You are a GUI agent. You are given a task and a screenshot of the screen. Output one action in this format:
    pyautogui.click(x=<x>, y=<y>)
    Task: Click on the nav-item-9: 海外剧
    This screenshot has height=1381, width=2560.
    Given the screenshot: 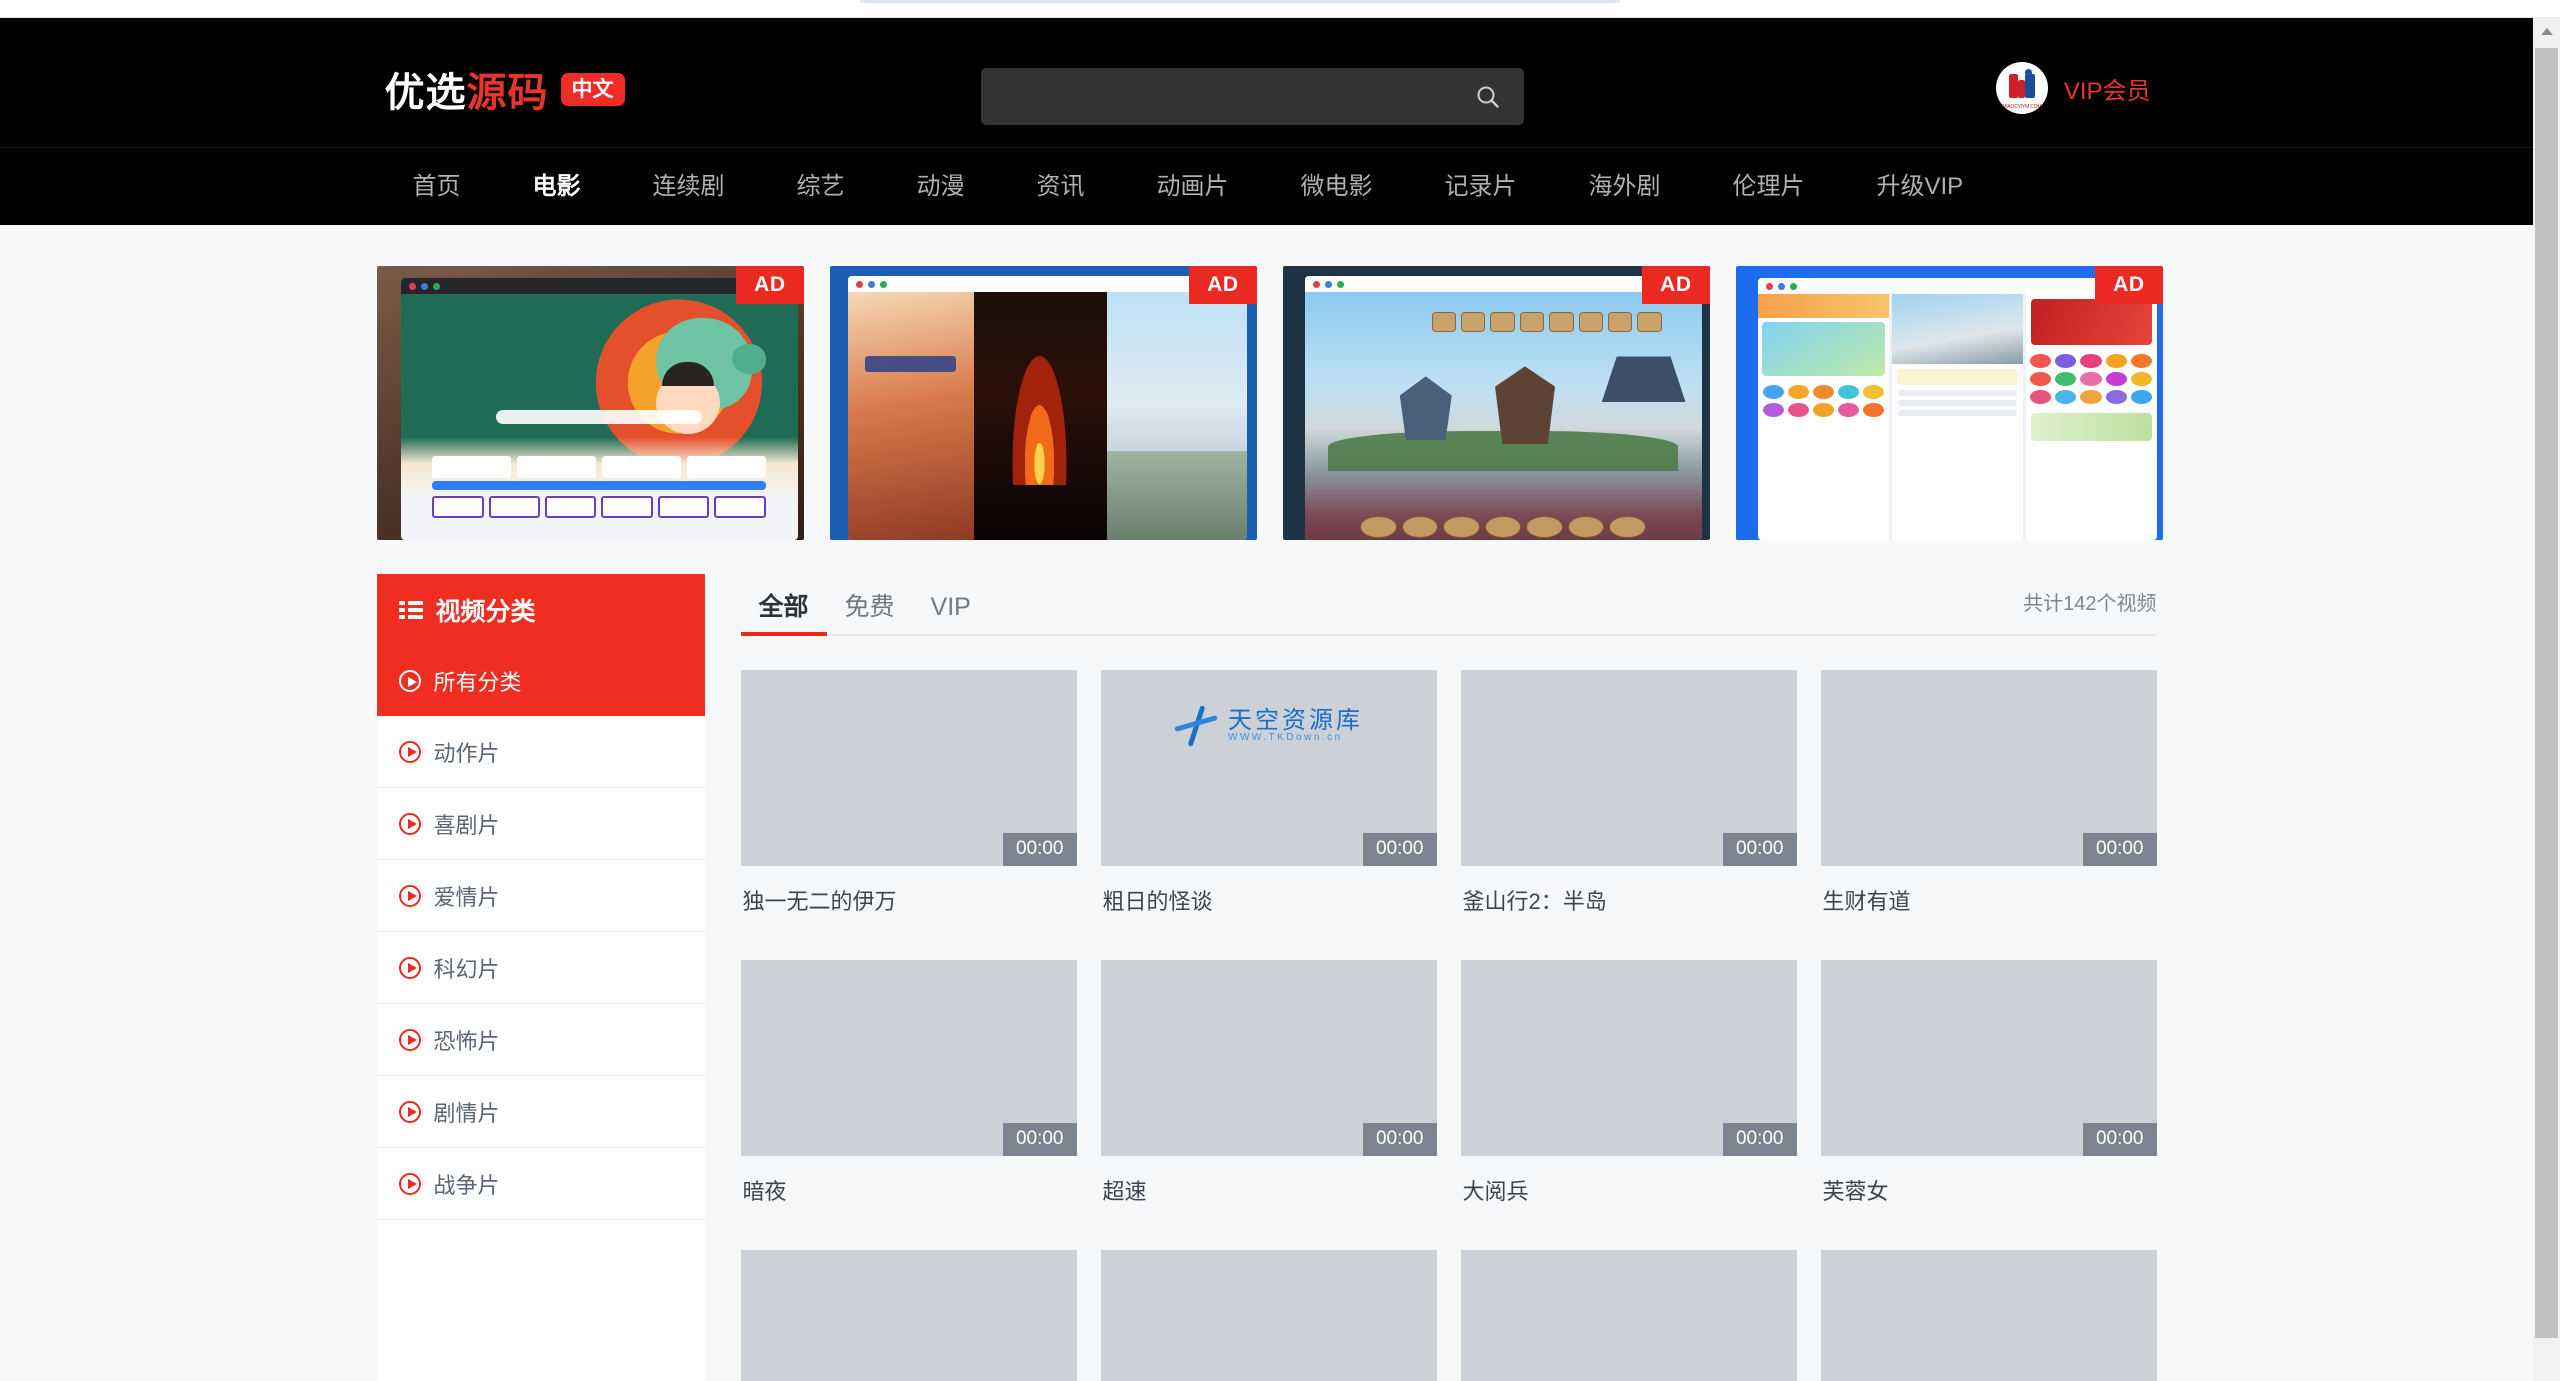 What is the action you would take?
    pyautogui.click(x=1625, y=187)
    